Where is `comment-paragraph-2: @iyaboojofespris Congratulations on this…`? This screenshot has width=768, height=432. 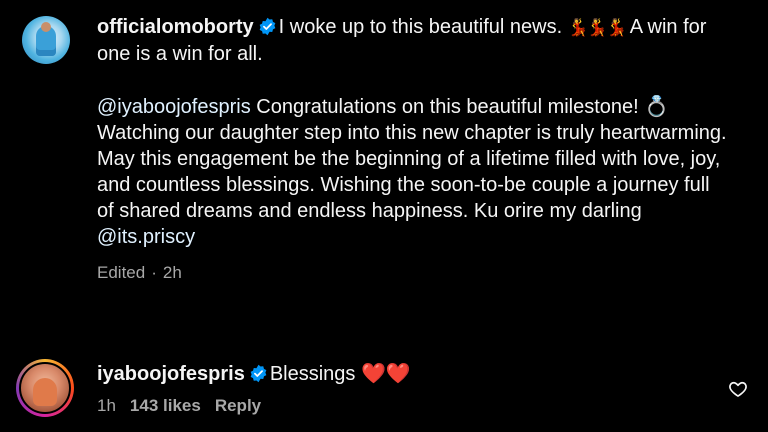 comment-paragraph-2: @iyaboojofespris Congratulations on this… is located at coordinates (412, 106).